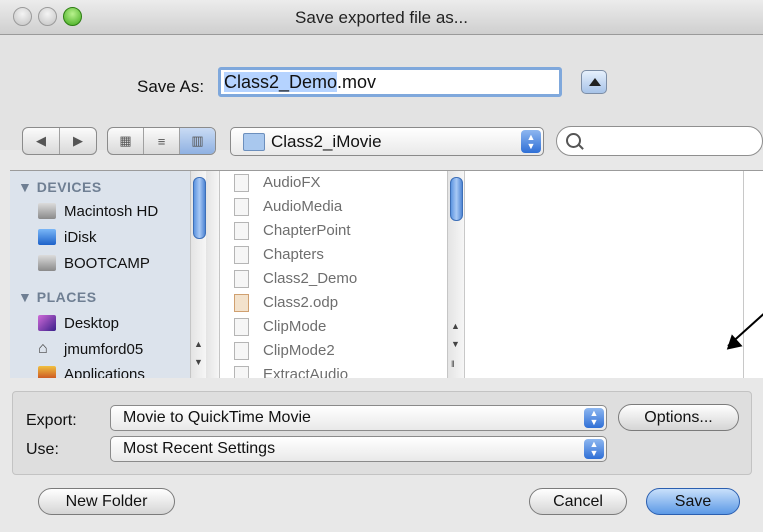  I want to click on save-as-label: Save As:, so click(171, 86).